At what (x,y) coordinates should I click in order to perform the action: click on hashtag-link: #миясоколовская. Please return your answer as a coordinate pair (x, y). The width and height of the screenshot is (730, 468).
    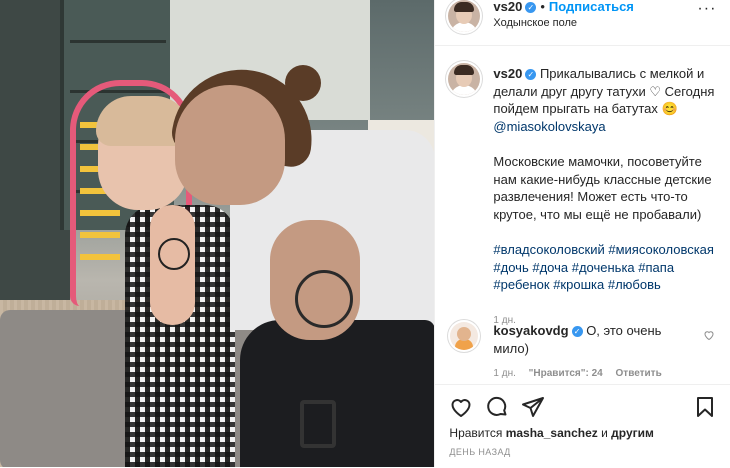
    Looking at the image, I should click on (661, 249).